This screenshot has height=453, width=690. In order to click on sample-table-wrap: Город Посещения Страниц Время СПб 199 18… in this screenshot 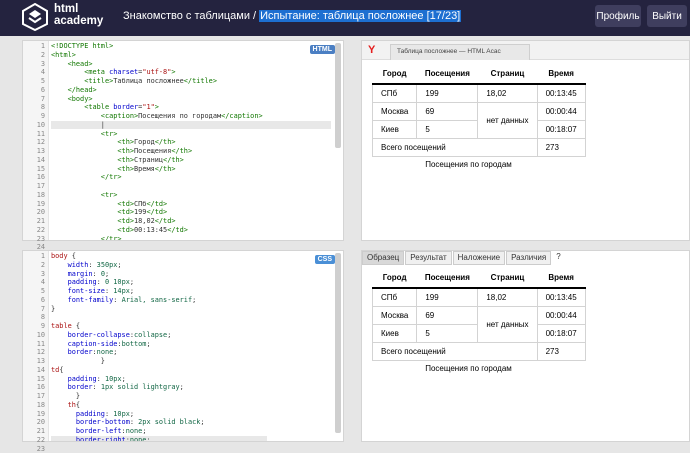, I will do `click(478, 320)`.